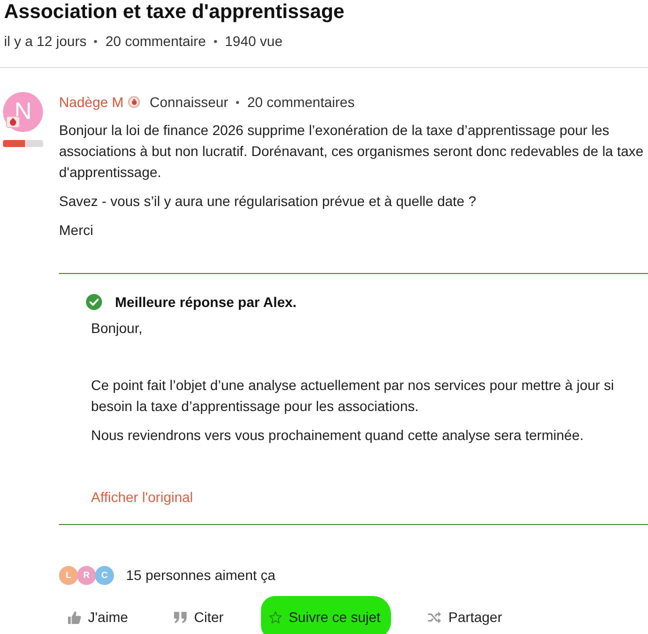  What do you see at coordinates (86, 575) in the screenshot?
I see `liker-avatar: R` at bounding box center [86, 575].